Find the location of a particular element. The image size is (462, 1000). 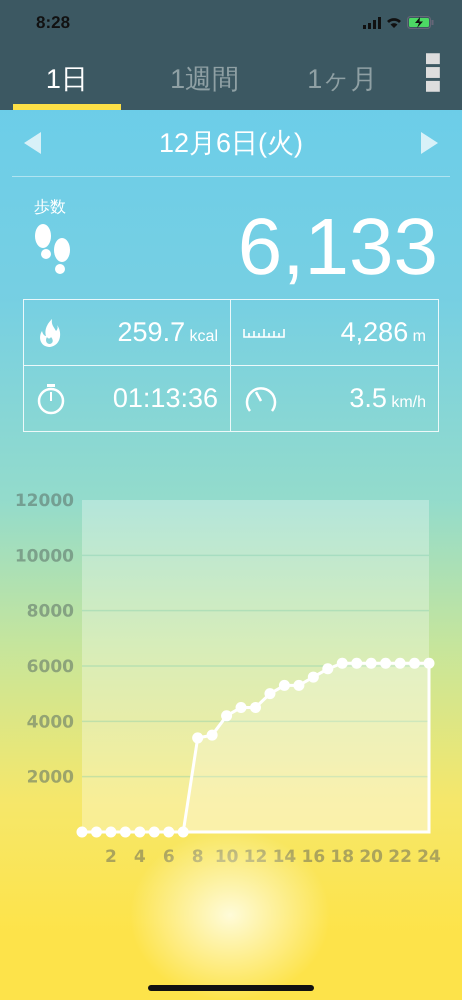

steps-label: 歩数 is located at coordinates (50, 208).